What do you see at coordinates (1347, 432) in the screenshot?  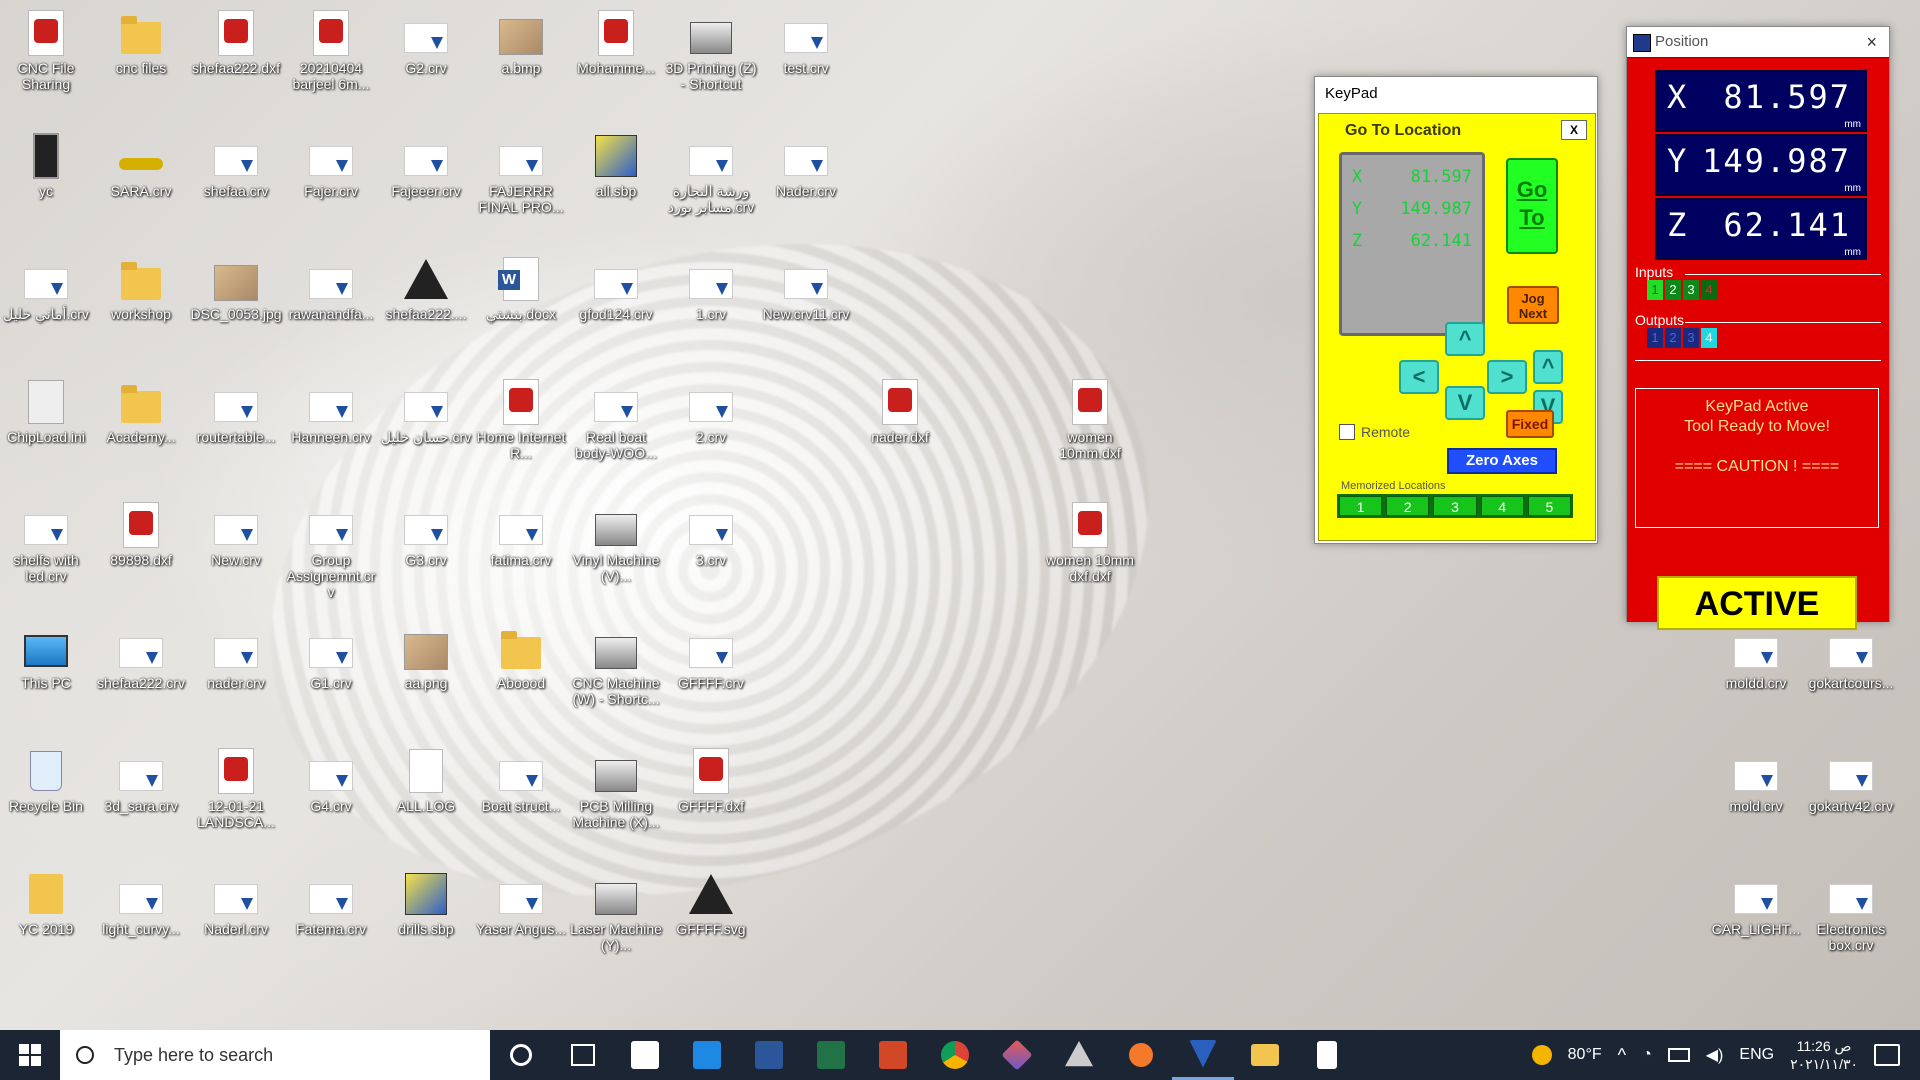 I see `checkbox-box` at bounding box center [1347, 432].